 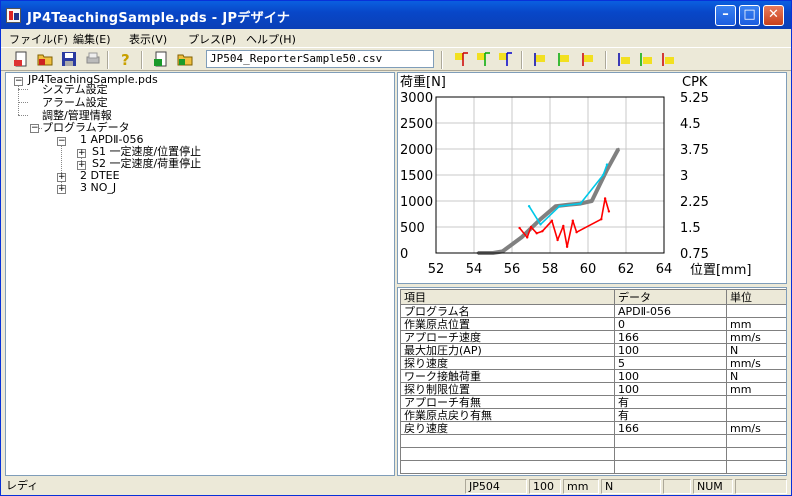 What do you see at coordinates (507, 363) in the screenshot?
I see `cell-item: 探り速度` at bounding box center [507, 363].